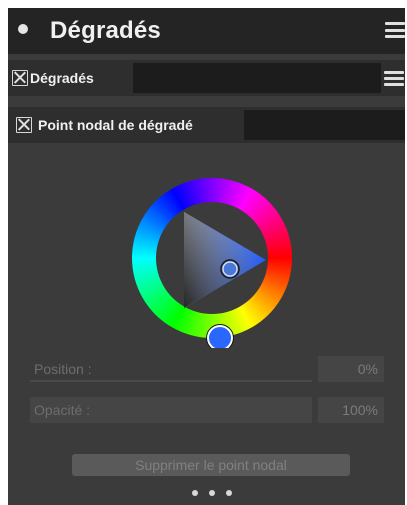  I want to click on gradients-section-header: Dégradés, so click(206, 78).